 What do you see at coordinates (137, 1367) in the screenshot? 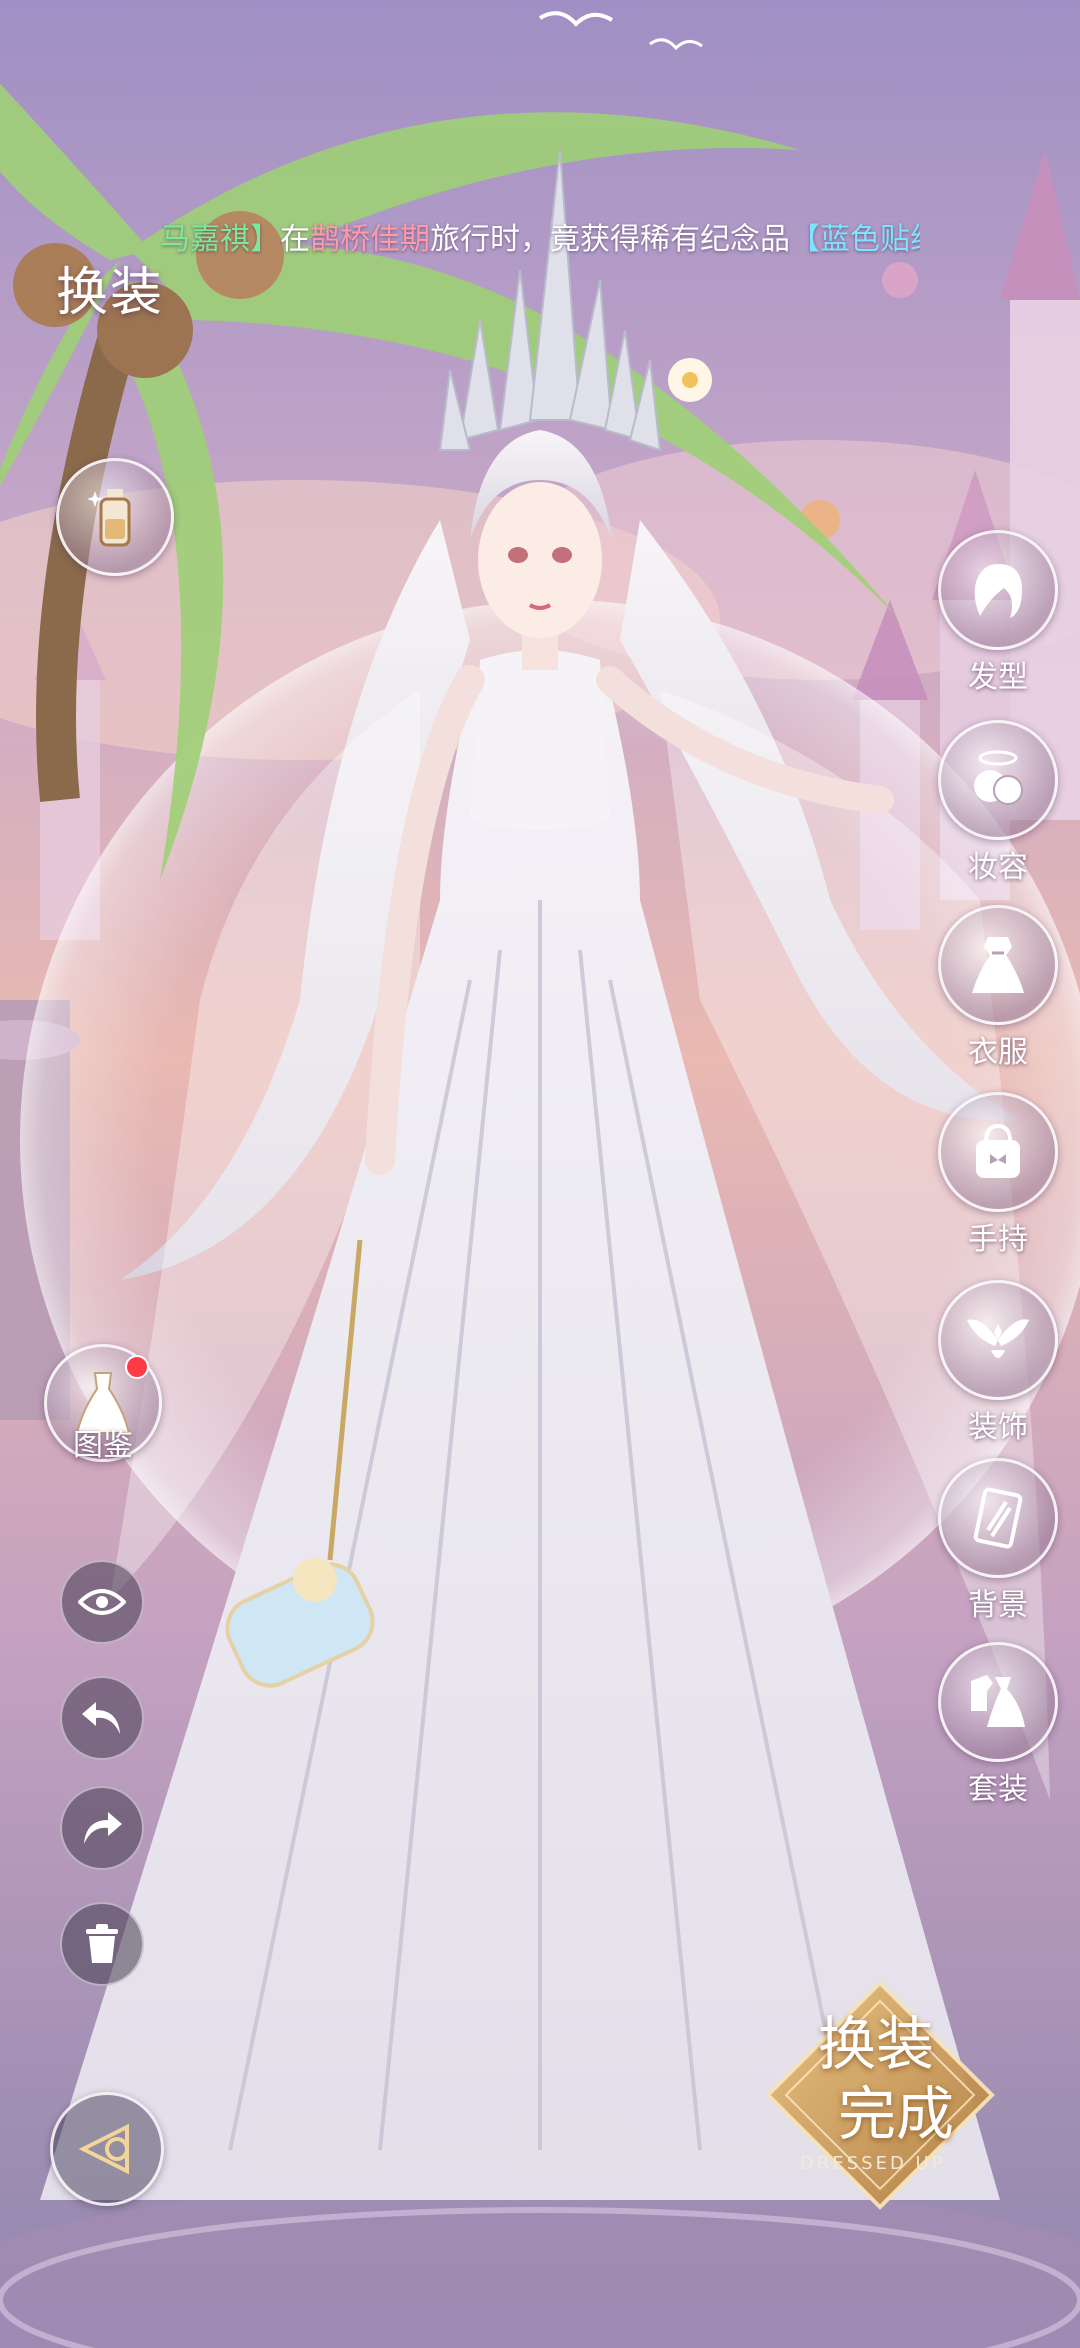
I see `catalog-notification-dot` at bounding box center [137, 1367].